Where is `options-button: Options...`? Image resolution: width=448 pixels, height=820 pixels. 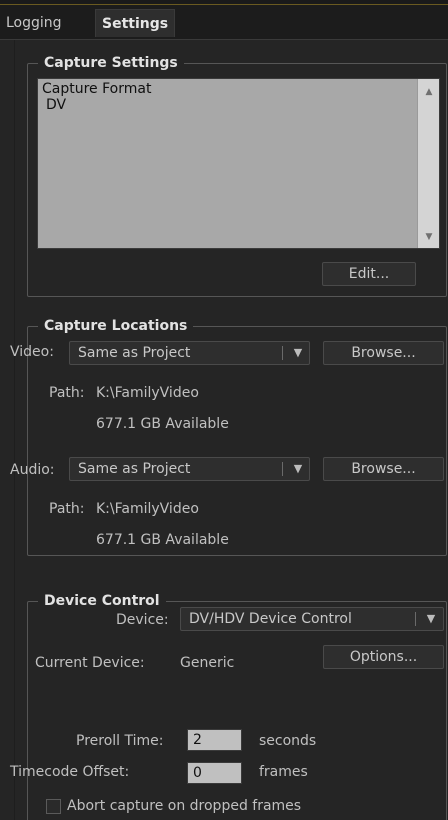 options-button: Options... is located at coordinates (383, 657).